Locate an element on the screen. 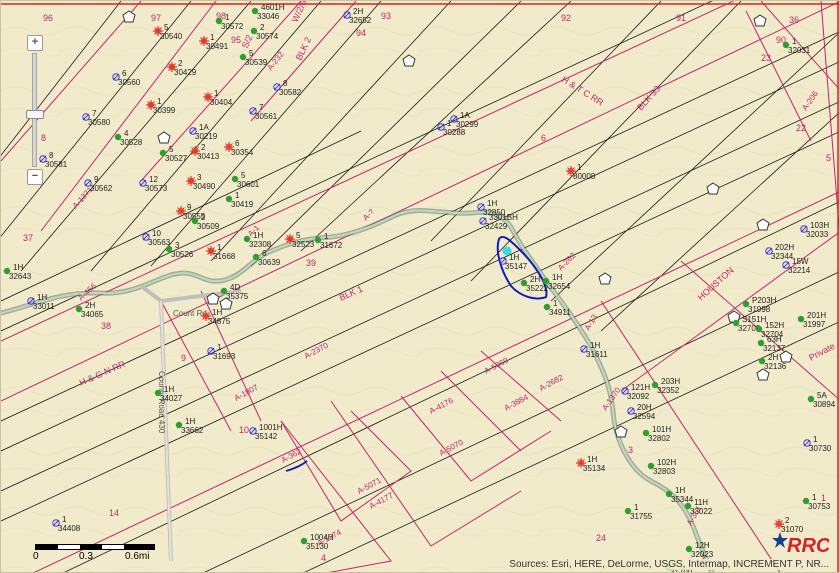 The width and height of the screenshot is (840, 573). well-api: 30288 is located at coordinates (454, 132).